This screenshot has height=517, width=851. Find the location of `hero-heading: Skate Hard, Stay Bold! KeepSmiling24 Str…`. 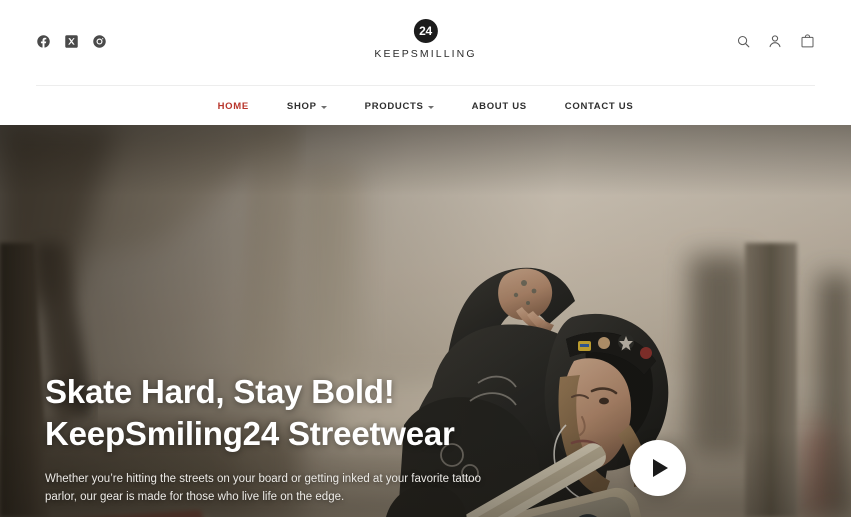

hero-heading: Skate Hard, Stay Bold! KeepSmiling24 Str… is located at coordinates (305, 413).